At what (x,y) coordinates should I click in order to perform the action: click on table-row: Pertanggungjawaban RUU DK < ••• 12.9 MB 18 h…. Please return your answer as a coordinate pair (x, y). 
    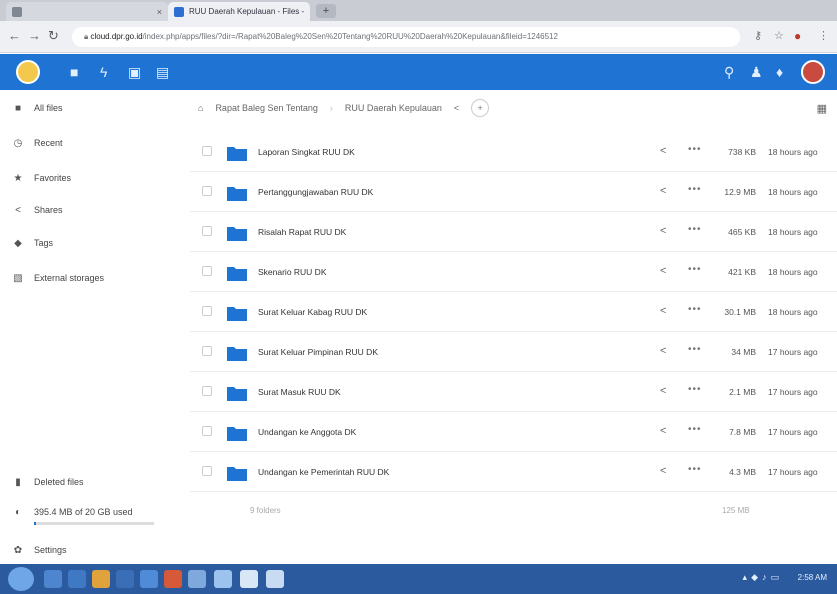
    Looking at the image, I should click on (513, 192).